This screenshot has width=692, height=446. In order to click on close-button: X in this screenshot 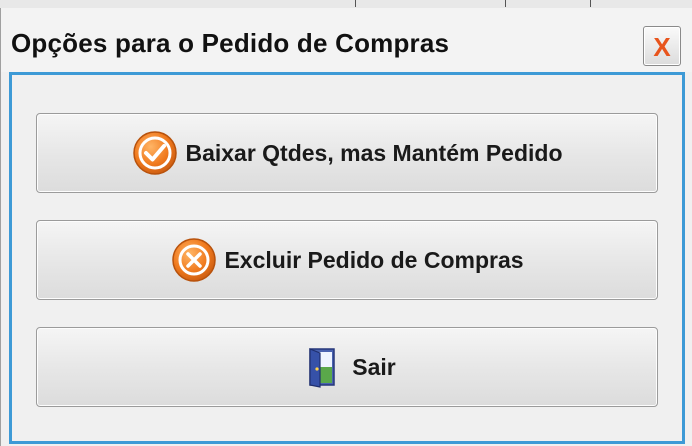, I will do `click(662, 46)`.